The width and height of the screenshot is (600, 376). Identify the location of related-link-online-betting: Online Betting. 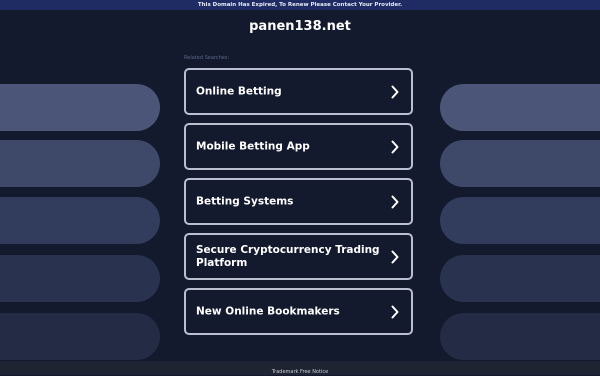
(298, 91).